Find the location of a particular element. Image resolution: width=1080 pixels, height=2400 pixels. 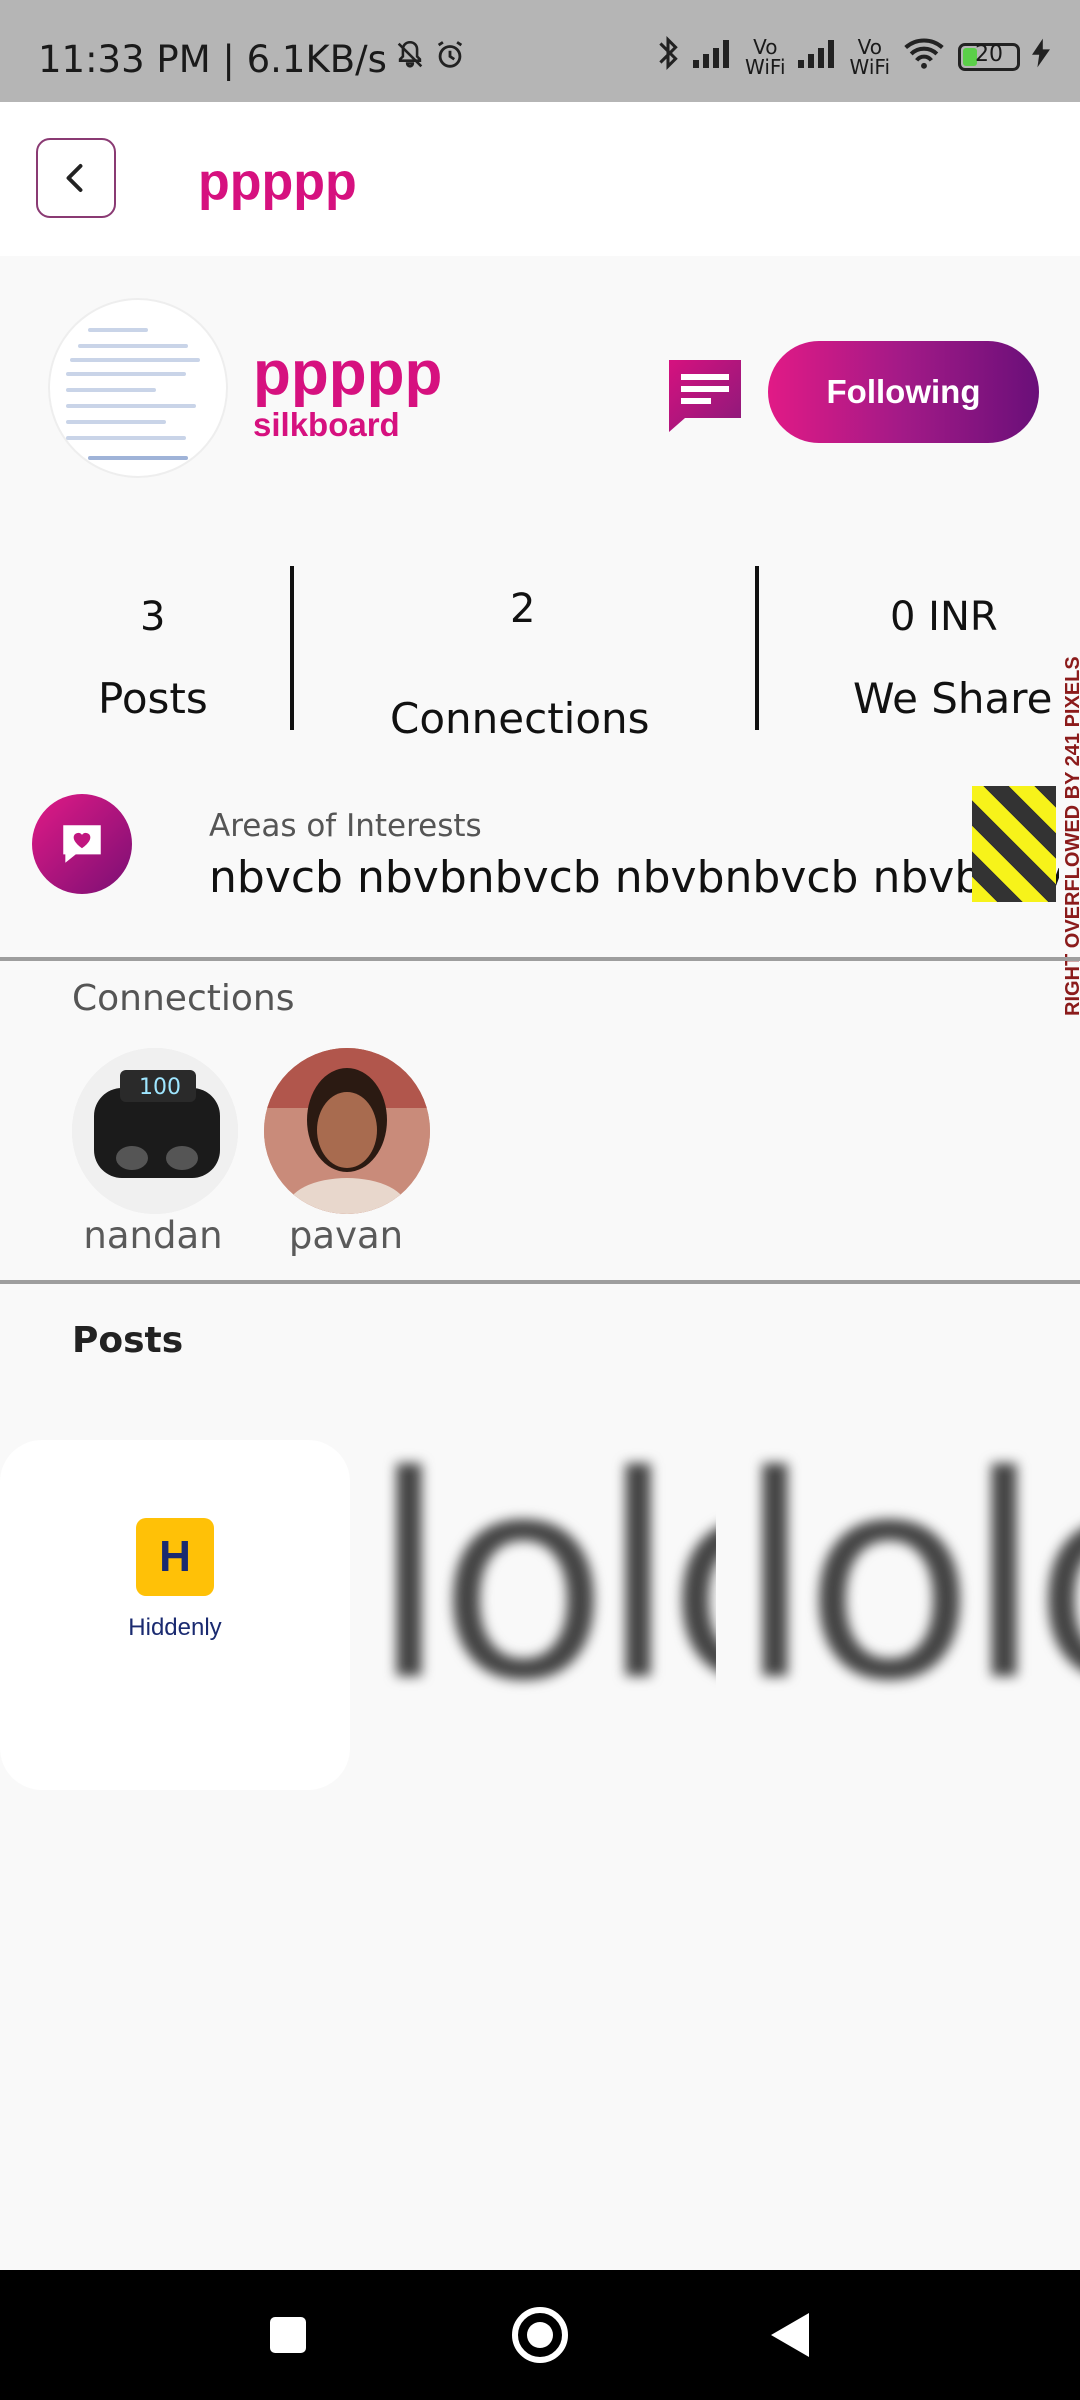

back-button is located at coordinates (76, 178).